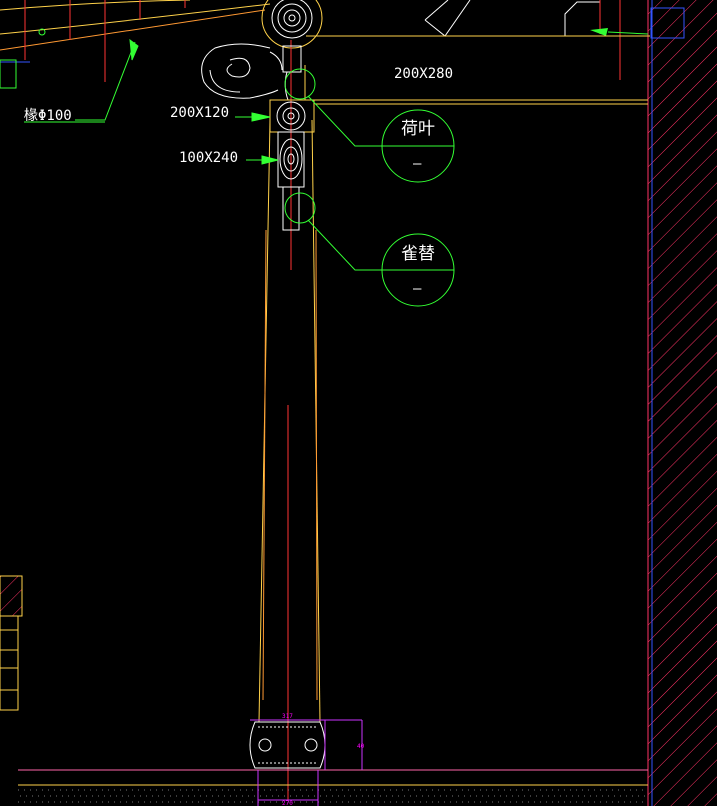 The height and width of the screenshot is (806, 717). What do you see at coordinates (417, 164) in the screenshot?
I see `callout-lotus-leaf-sub: –` at bounding box center [417, 164].